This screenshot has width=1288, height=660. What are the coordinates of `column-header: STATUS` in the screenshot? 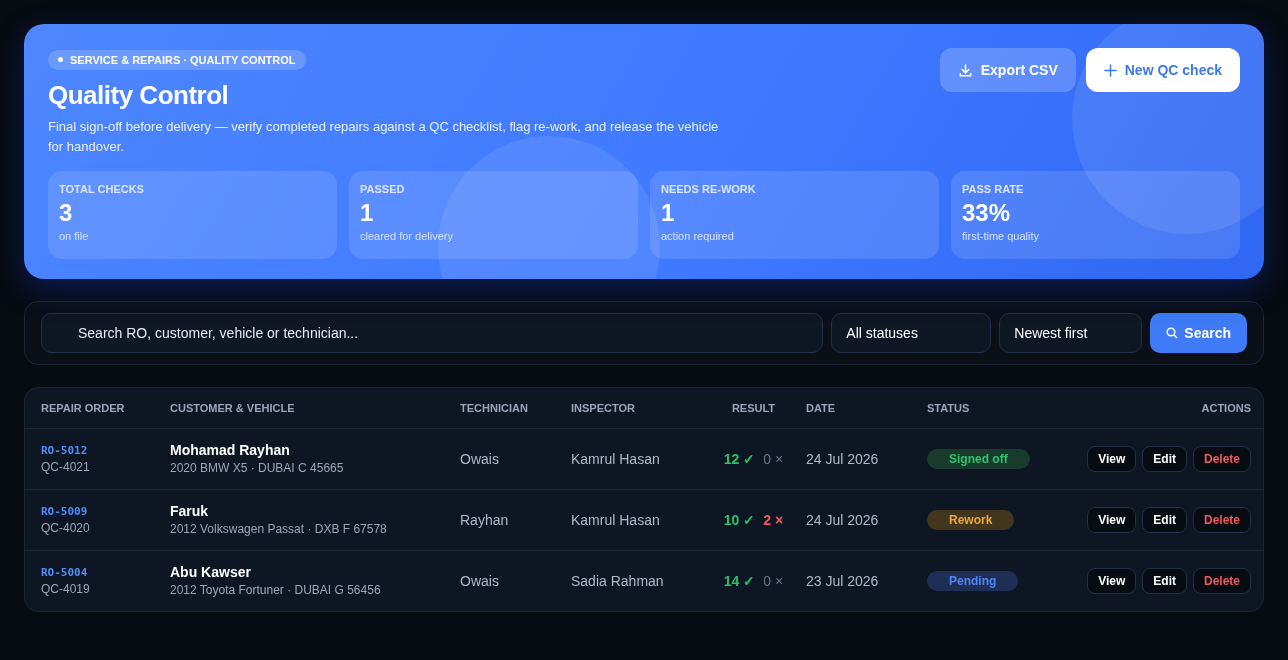 It's located at (949, 407).